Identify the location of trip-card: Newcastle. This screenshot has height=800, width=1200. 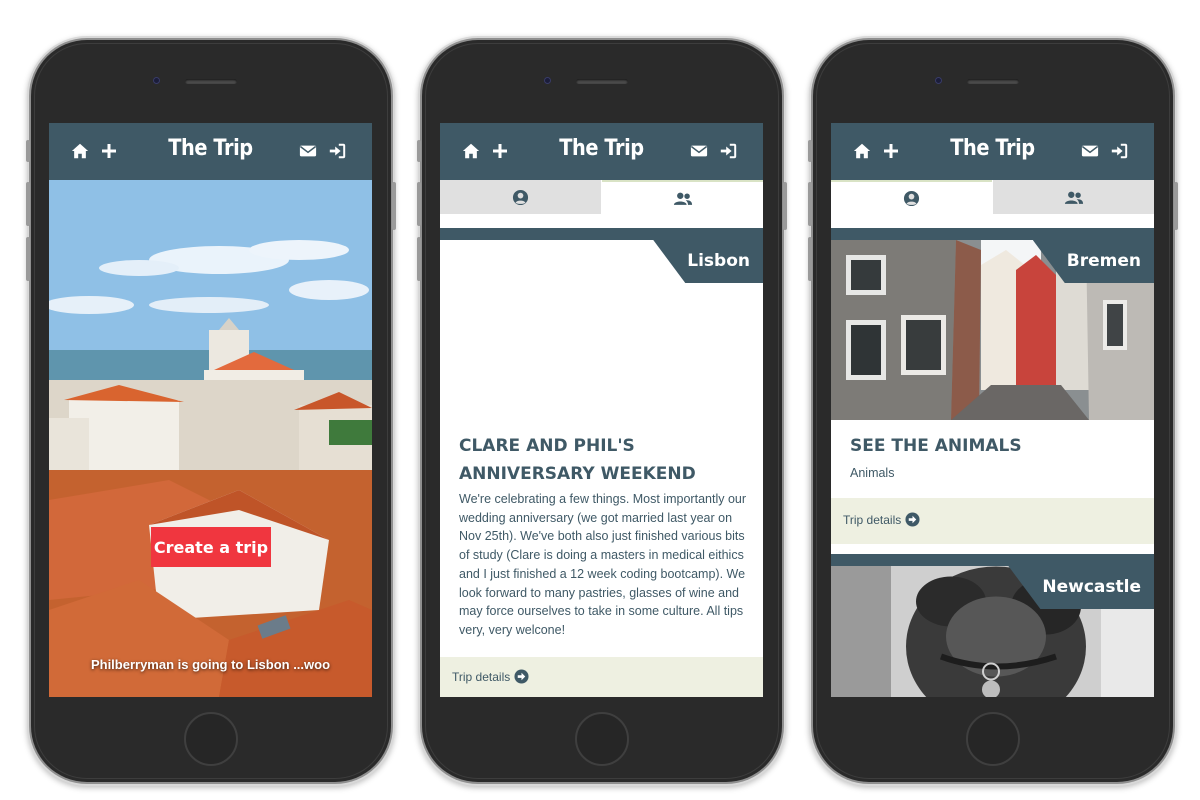
(992, 625).